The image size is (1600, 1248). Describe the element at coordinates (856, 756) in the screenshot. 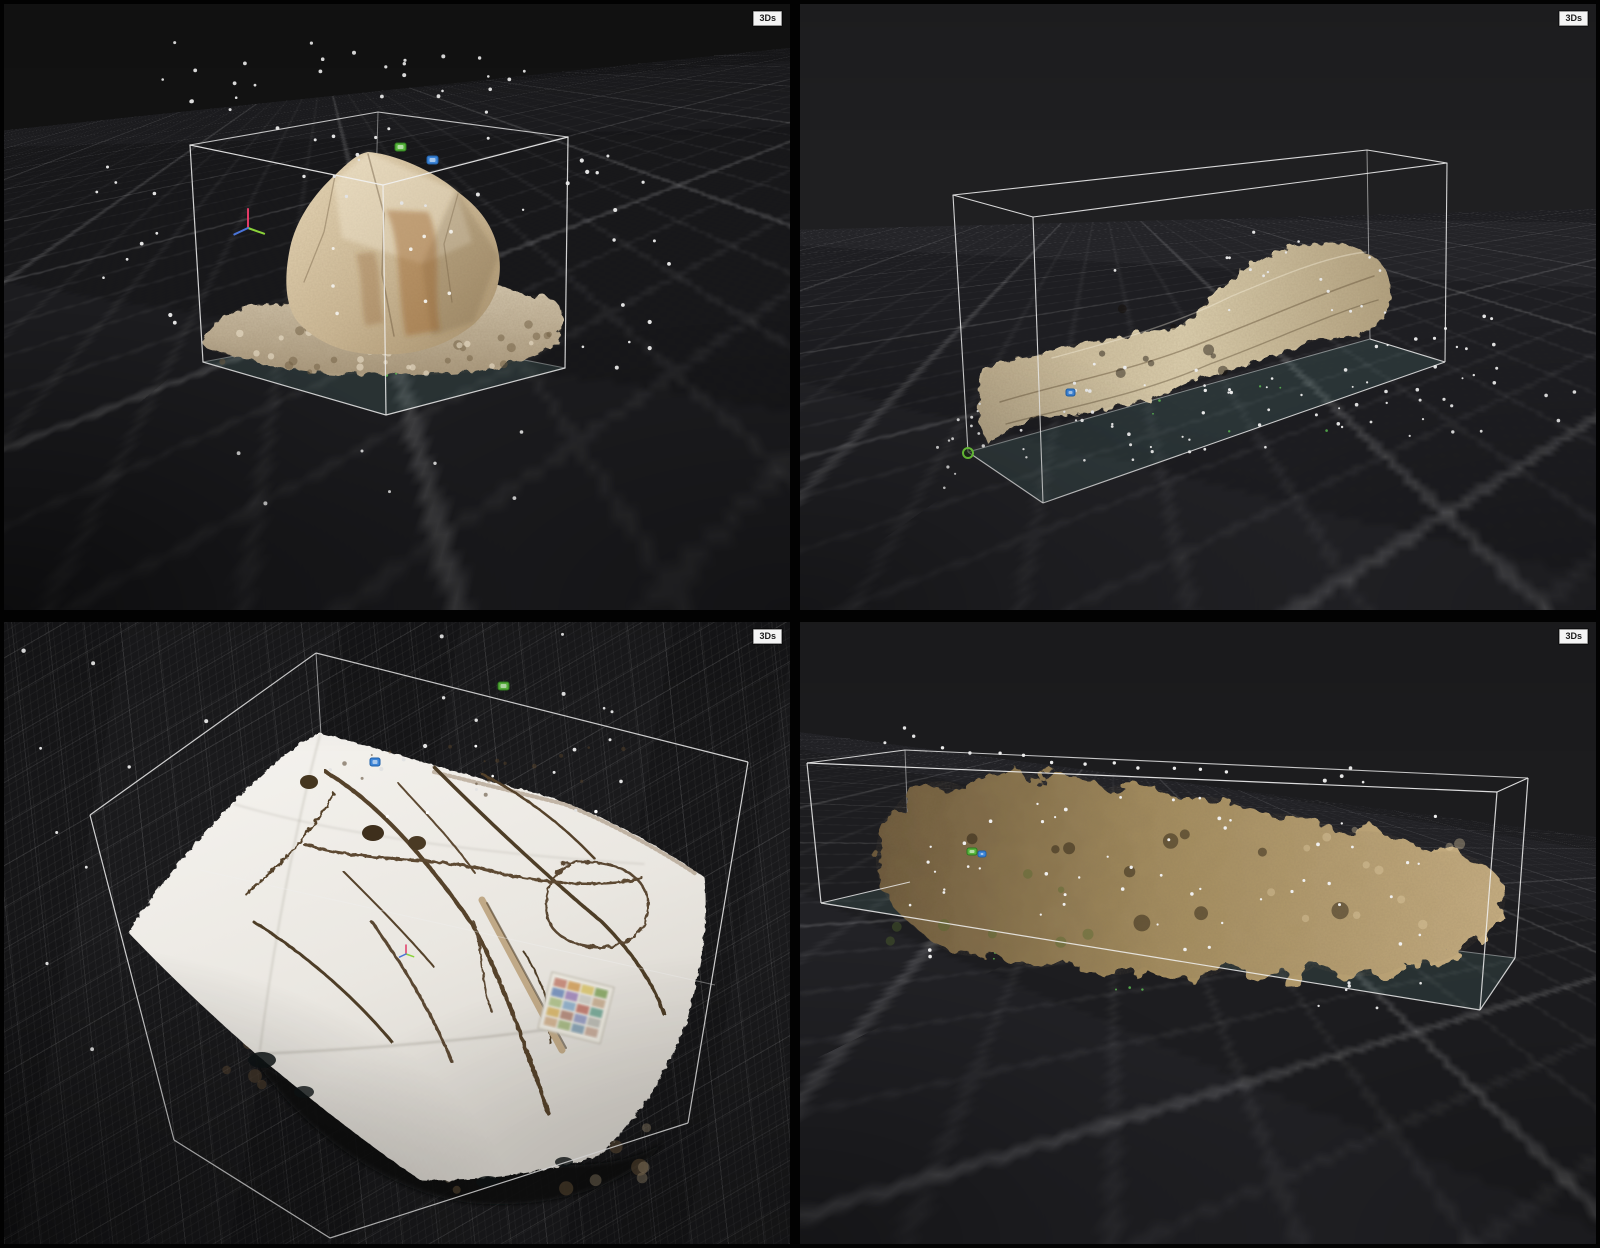

I see `crop-box-left-top-edge` at that location.